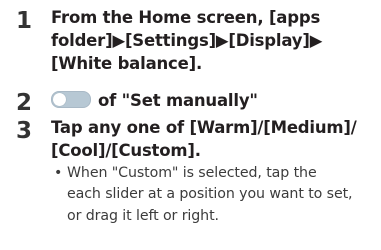 The height and width of the screenshot is (250, 381). I want to click on step-text-line: Tap any one of [Warm]/[Medium]/, so click(204, 127).